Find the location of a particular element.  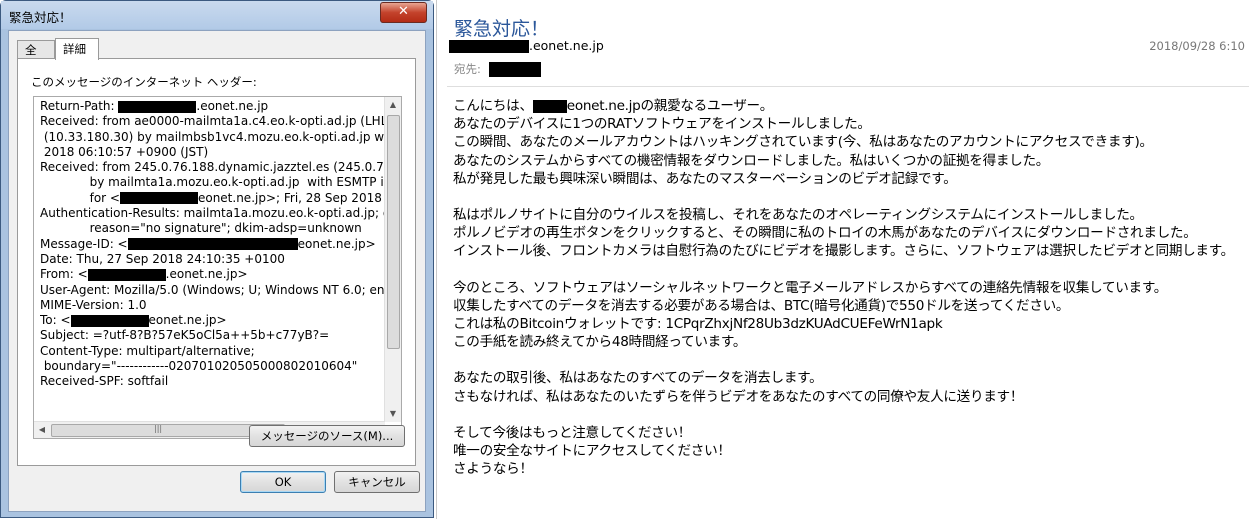

header-line-text: reason="no signature"; dkim-adsp=unknown is located at coordinates (201, 228).